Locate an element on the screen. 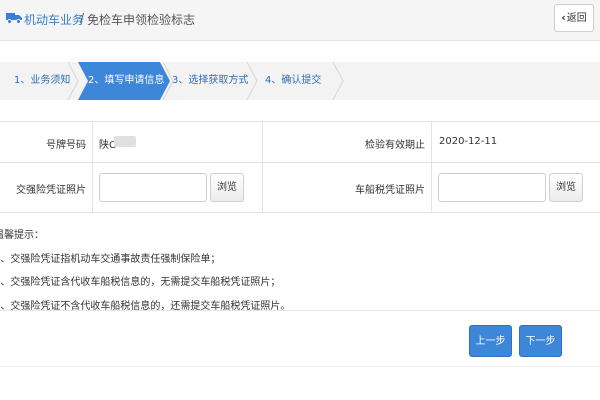 This screenshot has height=400, width=600. vehicle-tax-photo-label: 车船税凭证照片 is located at coordinates (390, 190).